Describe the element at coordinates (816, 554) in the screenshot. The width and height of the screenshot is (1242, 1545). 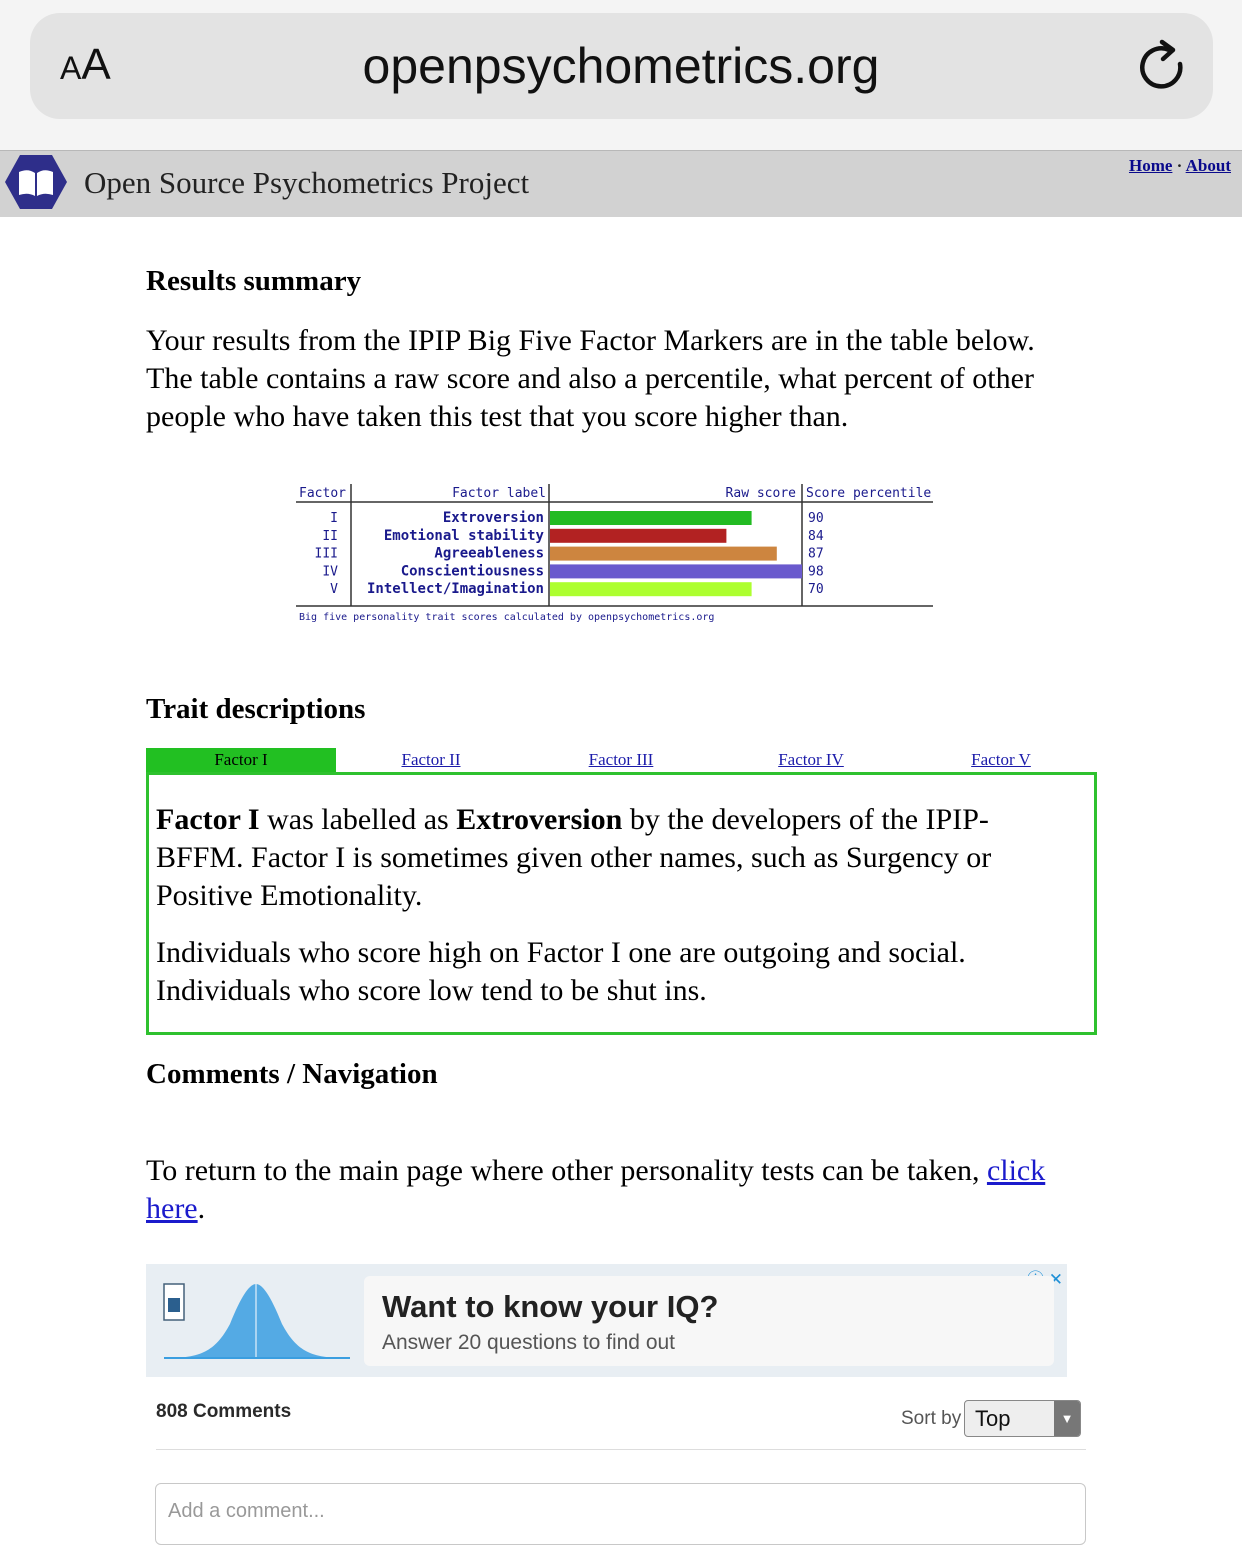
I see `chart-row-percentile: 87` at that location.